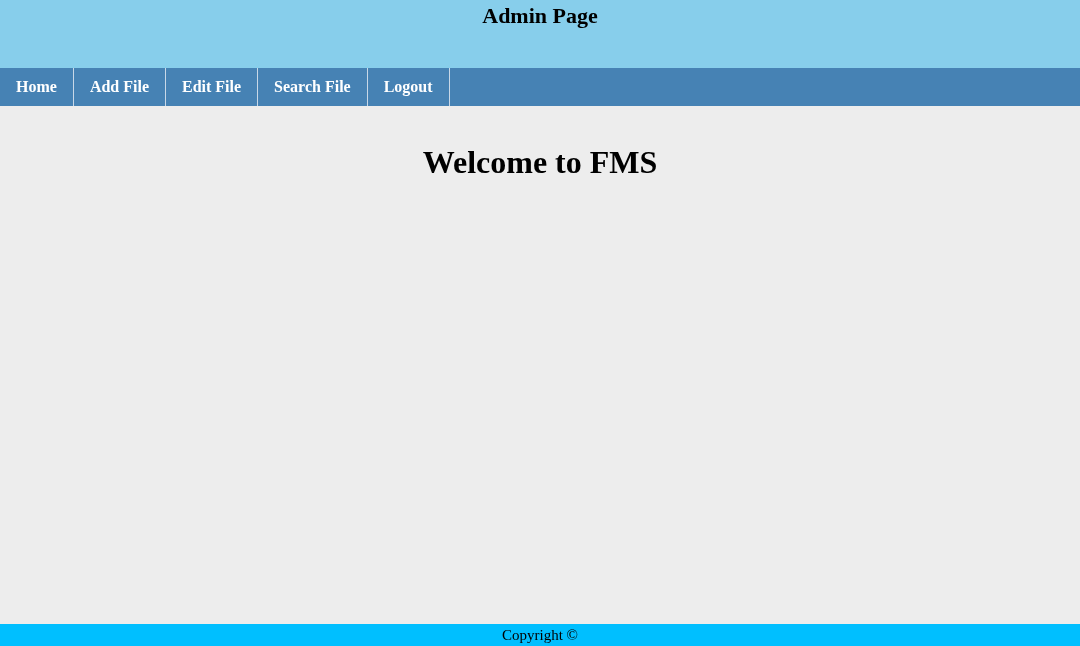 The width and height of the screenshot is (1080, 646). What do you see at coordinates (540, 635) in the screenshot?
I see `copyright-text: Copyright ©` at bounding box center [540, 635].